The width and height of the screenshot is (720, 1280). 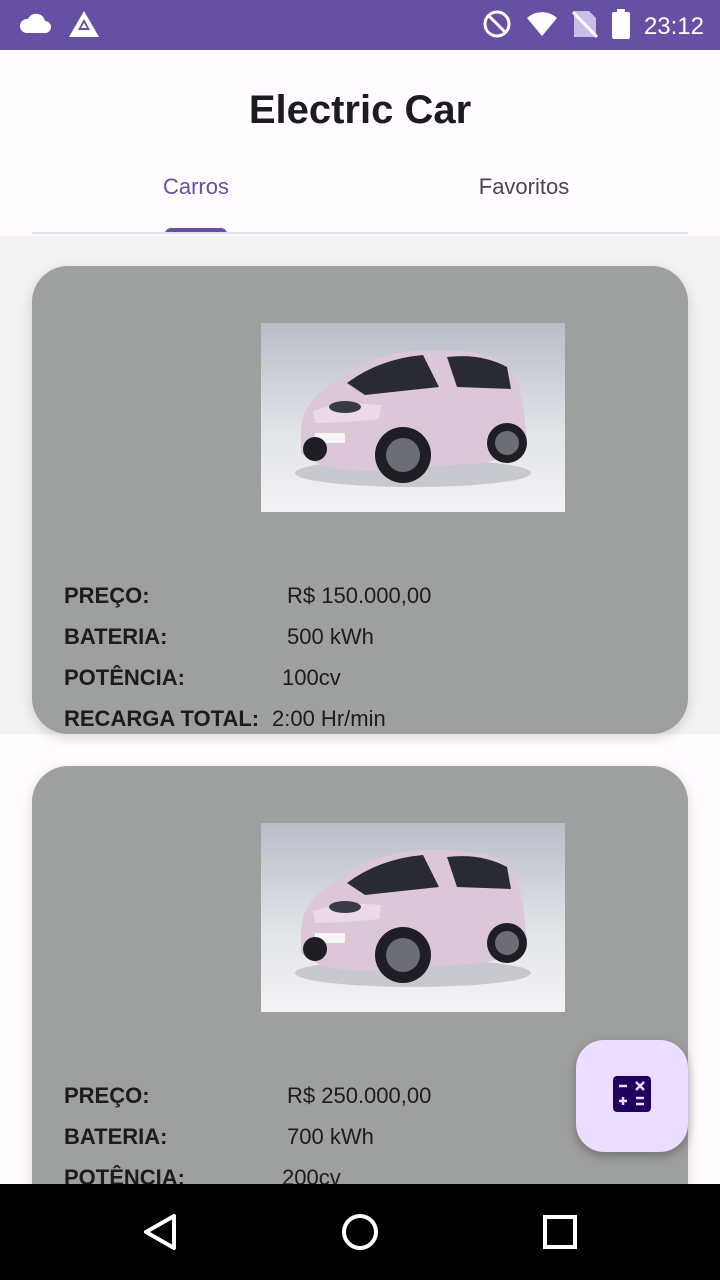 I want to click on battery-value: 700 kWh, so click(x=330, y=1136).